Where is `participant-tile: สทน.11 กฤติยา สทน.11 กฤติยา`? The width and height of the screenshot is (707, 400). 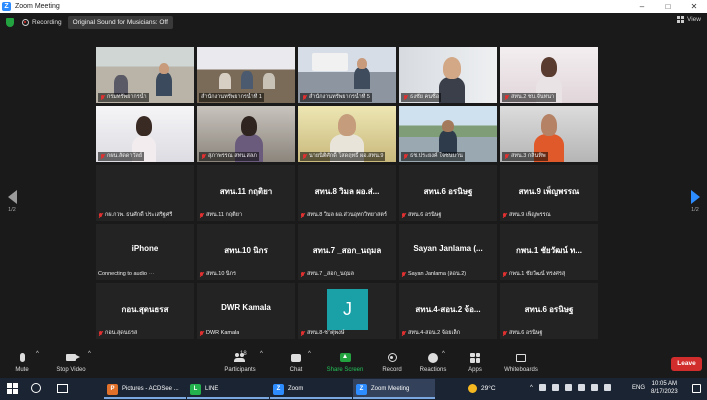
participant-tile: สทน.11 กฤติยา สทน.11 กฤติยา is located at coordinates (246, 193).